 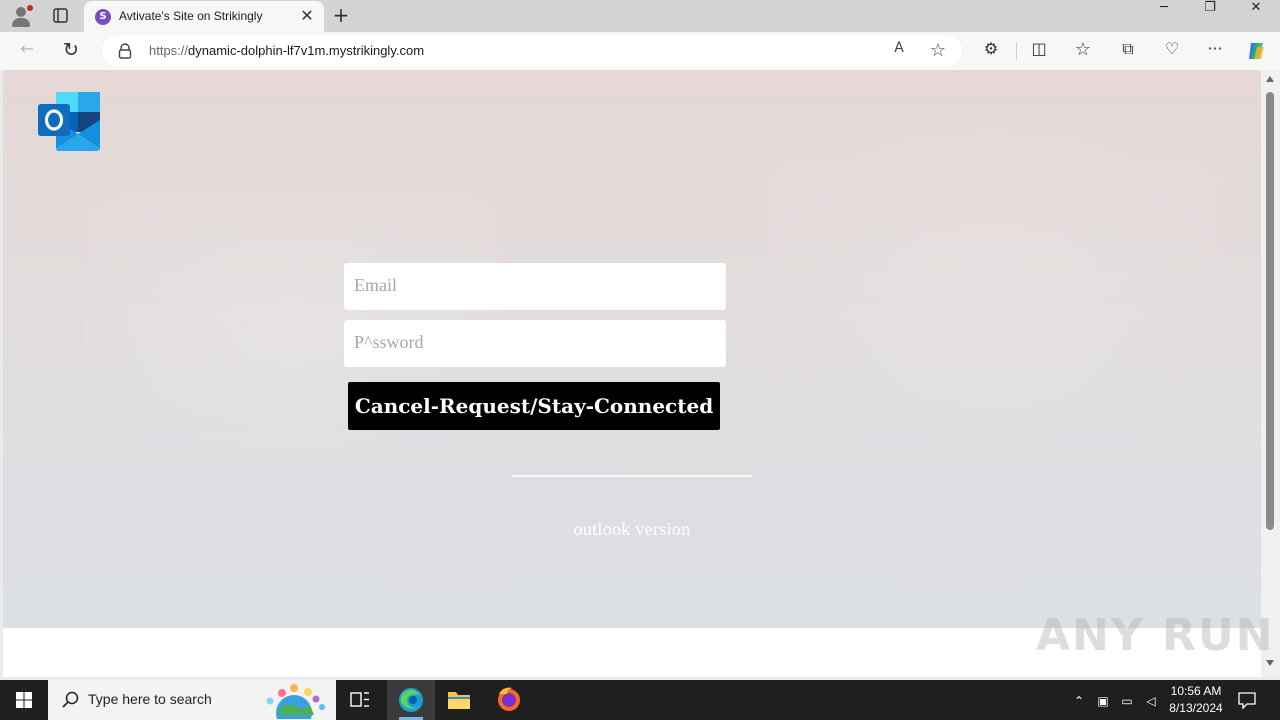 What do you see at coordinates (535, 286) in the screenshot?
I see `email-field: Email` at bounding box center [535, 286].